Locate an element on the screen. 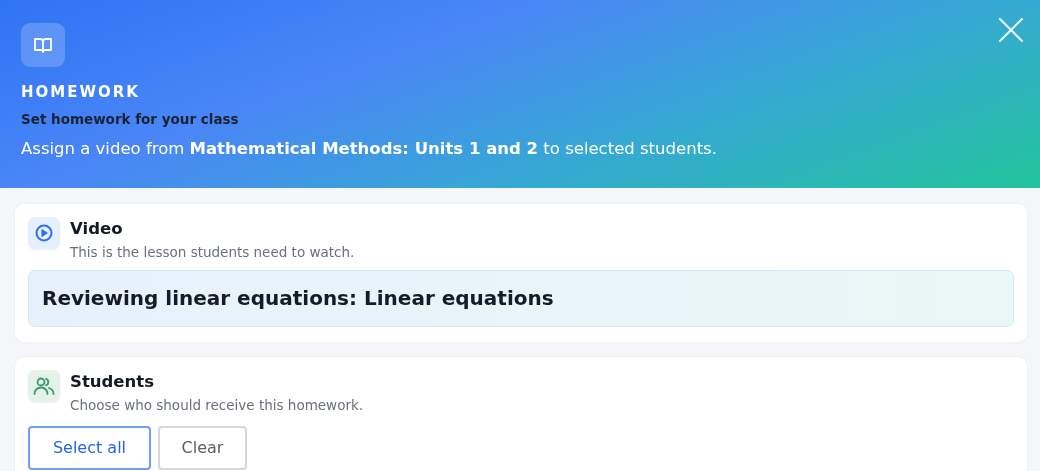  play-icon is located at coordinates (44, 233).